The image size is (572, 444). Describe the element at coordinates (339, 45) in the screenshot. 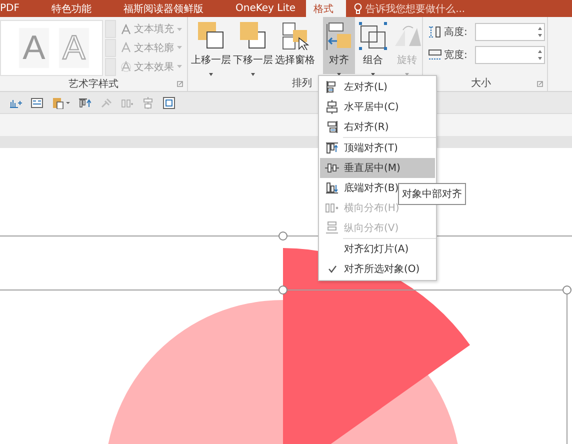

I see `ribbon-button: 对齐` at that location.